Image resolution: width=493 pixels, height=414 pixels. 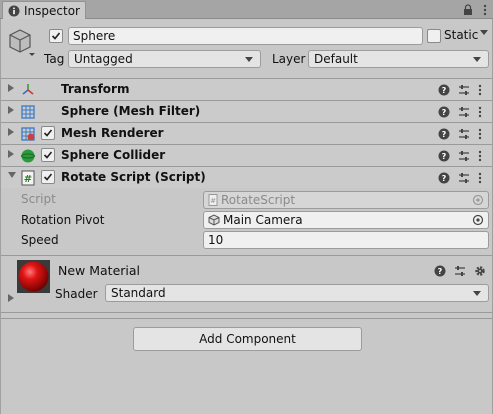 What do you see at coordinates (52, 10) in the screenshot?
I see `tab-title: Inspector` at bounding box center [52, 10].